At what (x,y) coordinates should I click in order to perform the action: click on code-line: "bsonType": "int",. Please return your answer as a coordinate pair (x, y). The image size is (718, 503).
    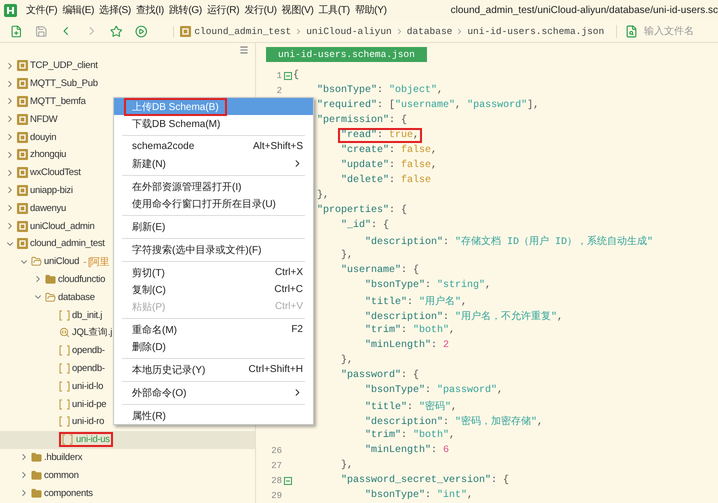
    Looking at the image, I should click on (419, 495).